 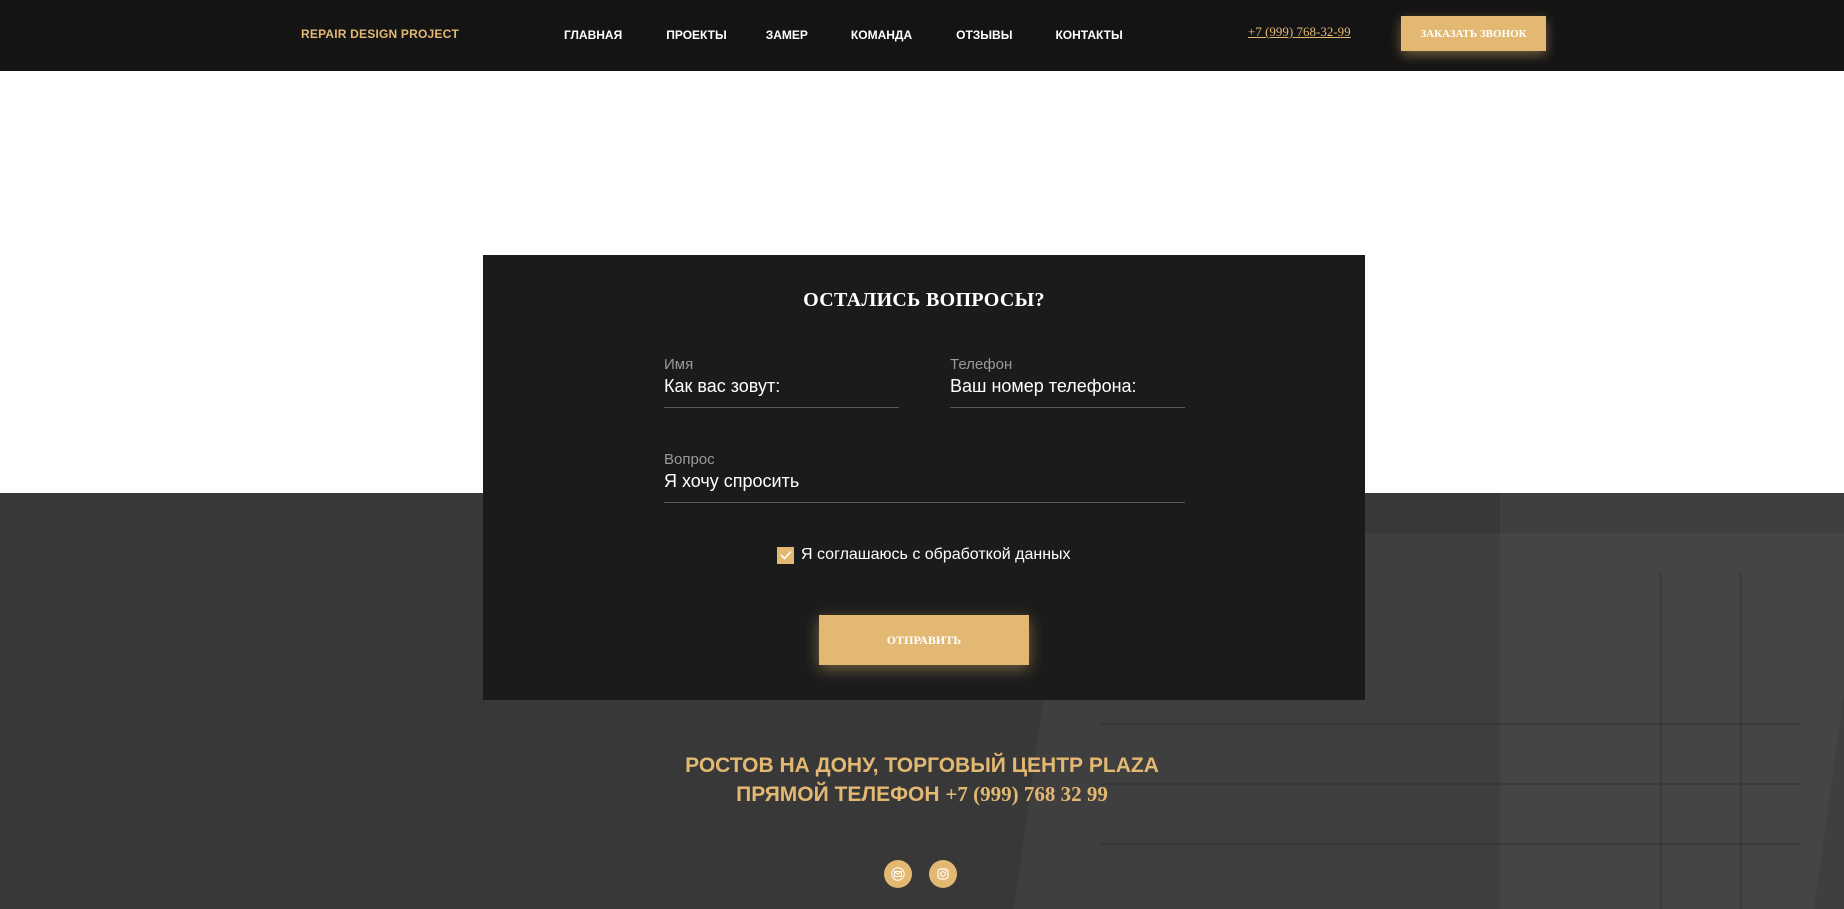 I want to click on address-text: РОСТОВ НА ДОНУ, ТОРГОВЫЙ ЦЕНТР PLAZA, so click(x=922, y=765).